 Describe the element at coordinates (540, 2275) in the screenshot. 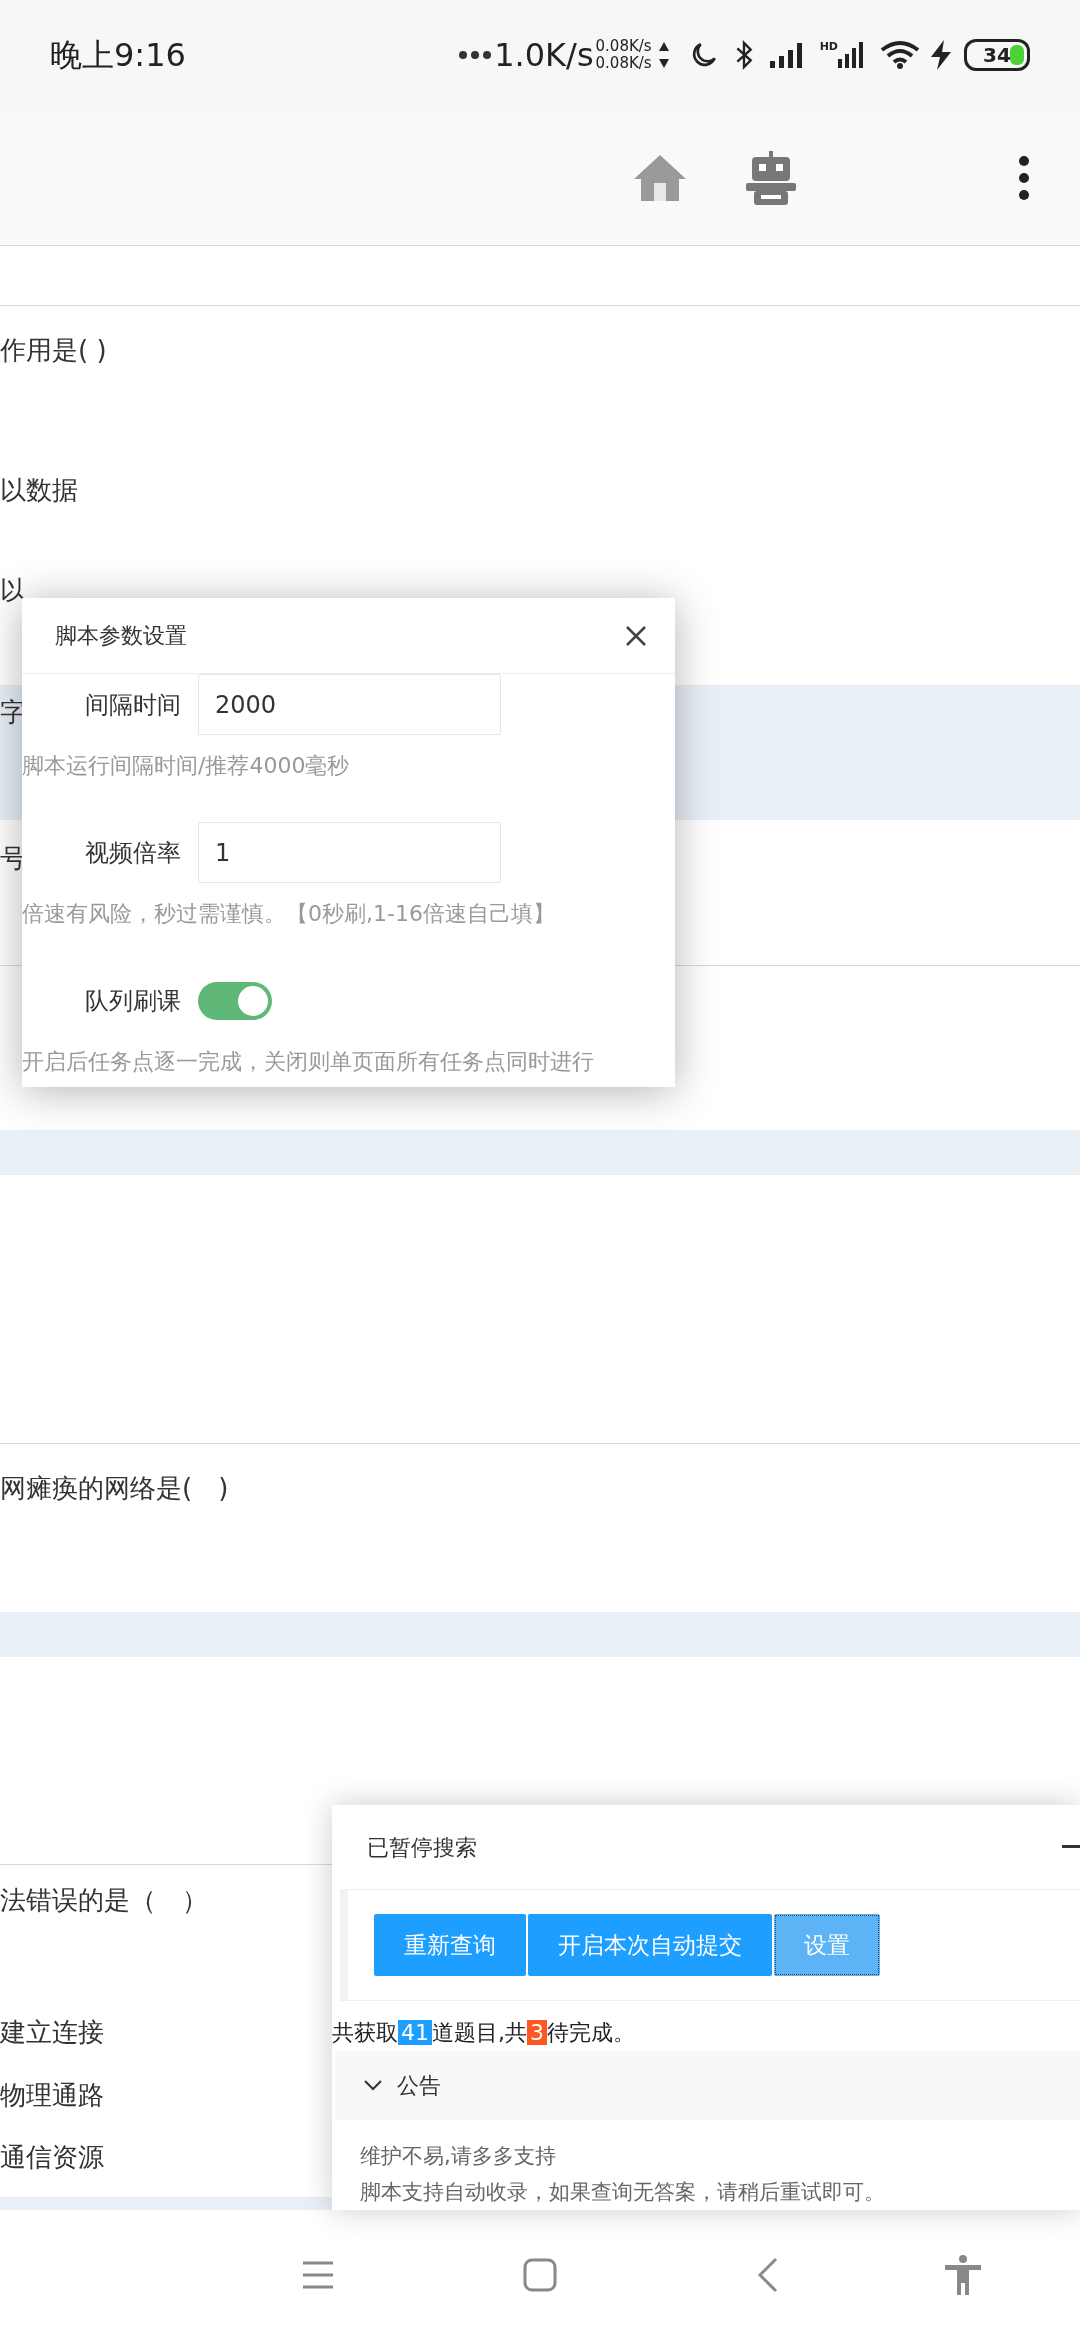

I see `home-square-icon` at that location.